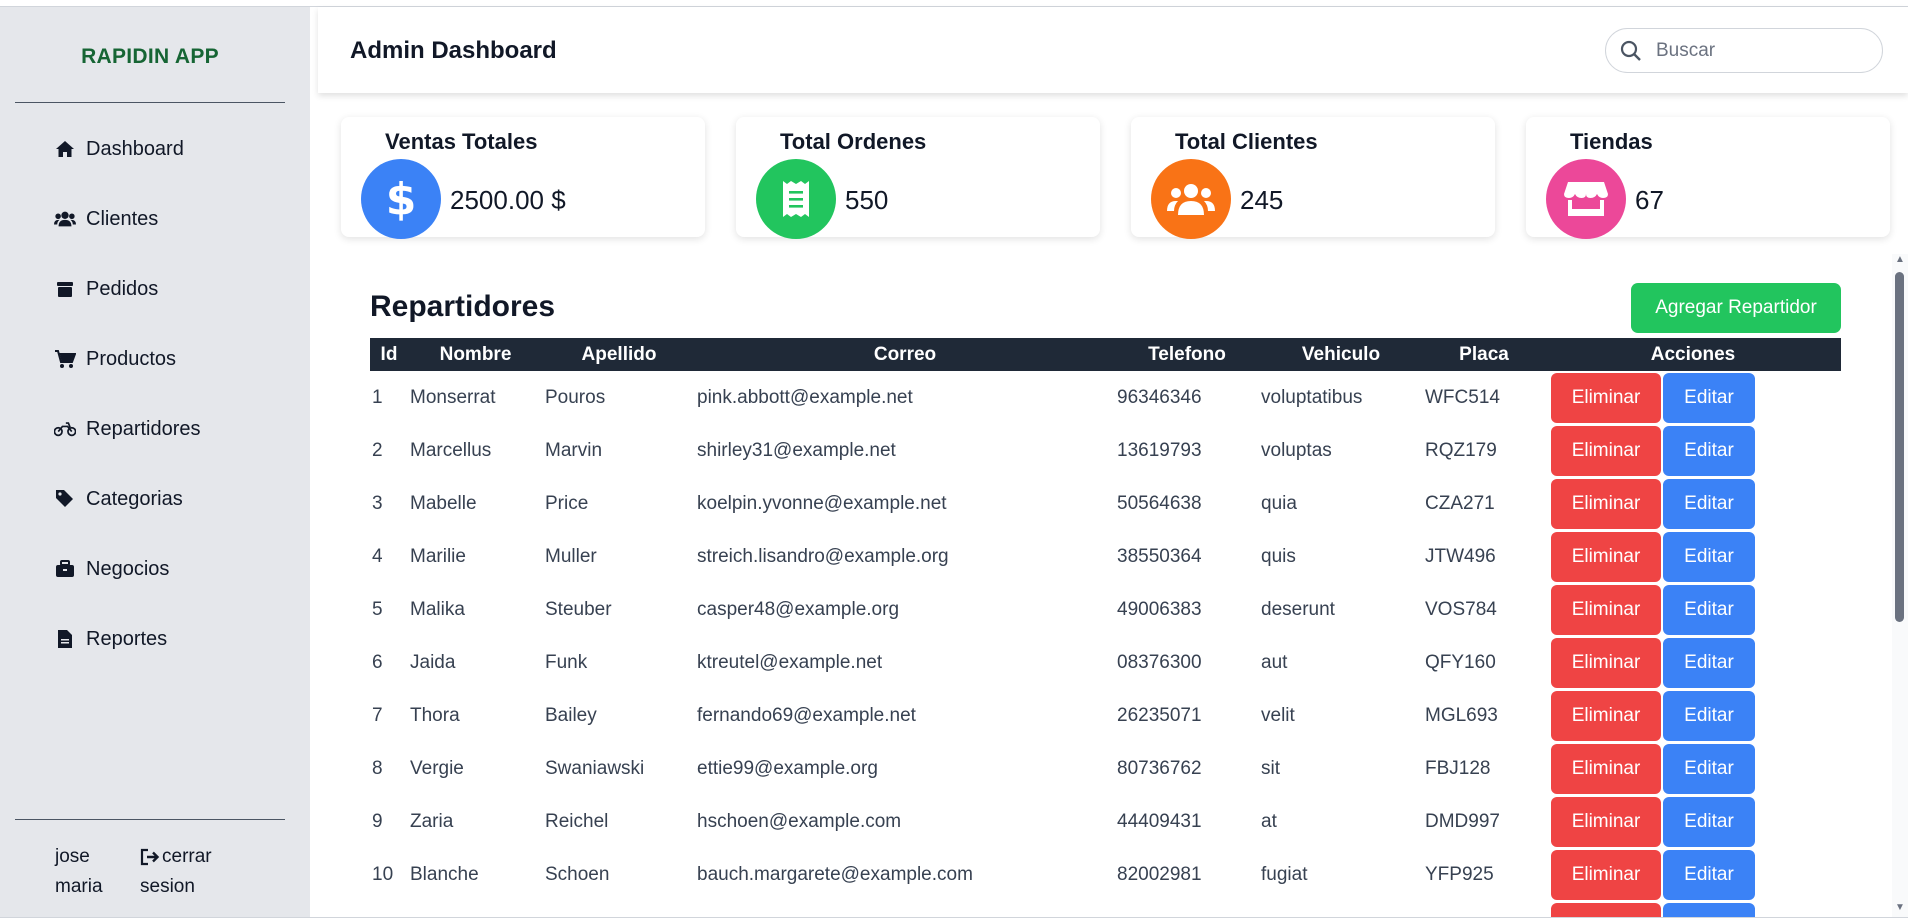 This screenshot has height=921, width=1908. Describe the element at coordinates (1460, 503) in the screenshot. I see `table-cell: CZA271` at that location.